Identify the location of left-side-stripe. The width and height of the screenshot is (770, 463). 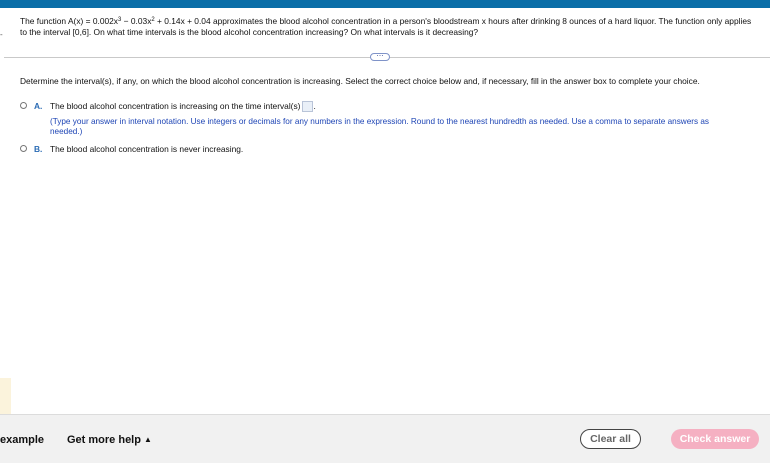
(5, 396).